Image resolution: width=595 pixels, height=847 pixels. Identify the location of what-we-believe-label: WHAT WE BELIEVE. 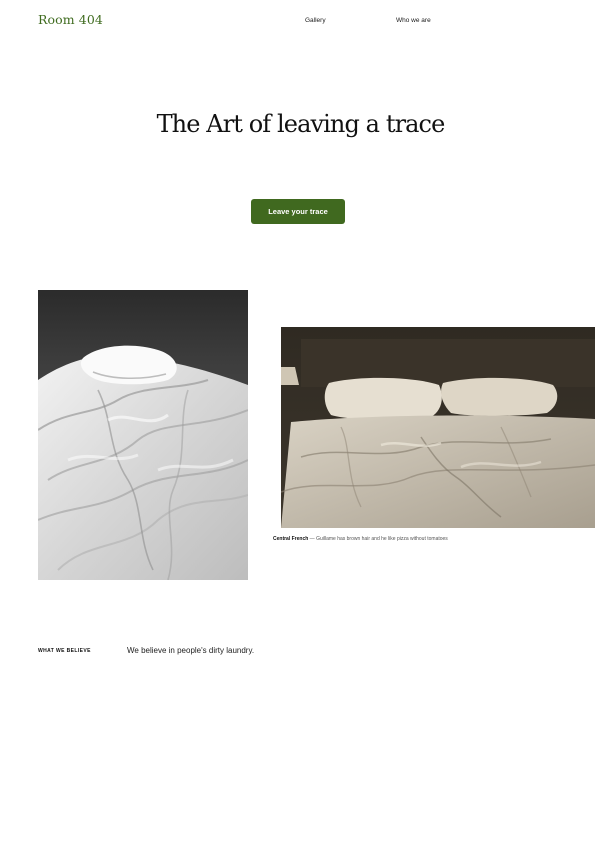
(64, 651).